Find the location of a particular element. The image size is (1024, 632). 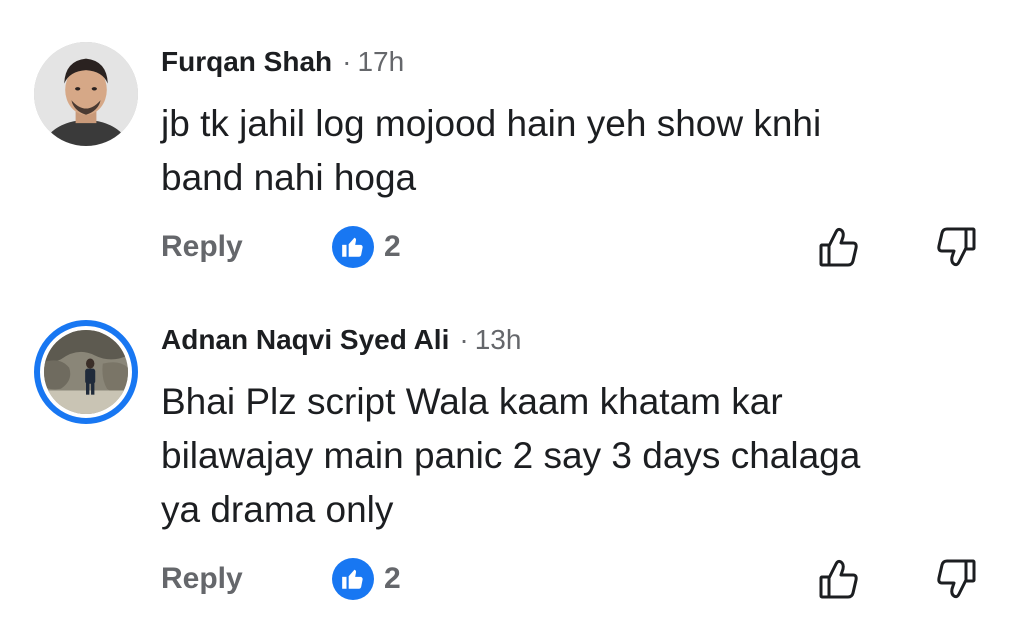

comment-header: Adnan Naqvi Syed Ali · 13h is located at coordinates (341, 340).